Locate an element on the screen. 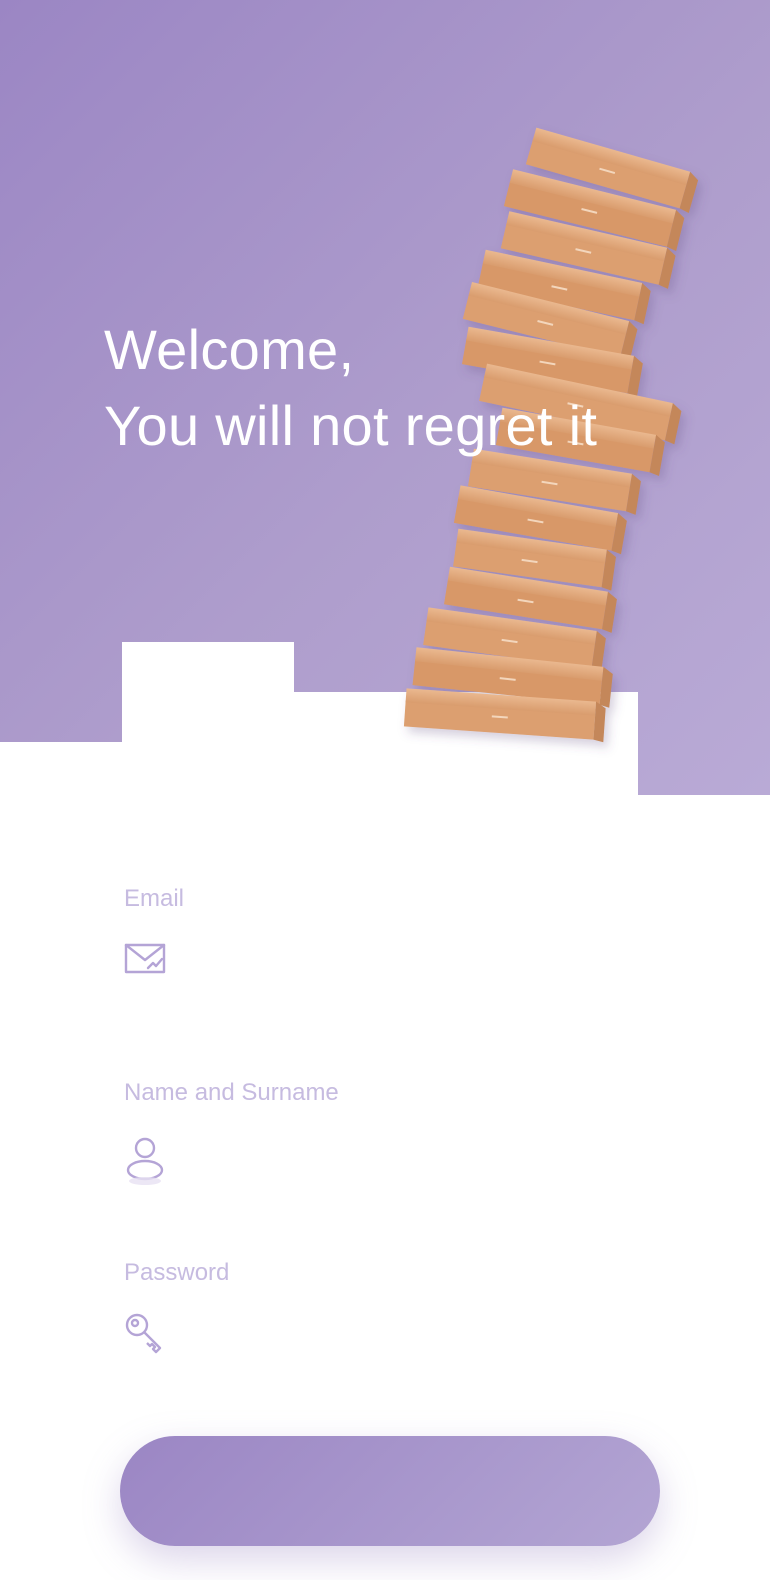 The height and width of the screenshot is (1580, 770). submit-button is located at coordinates (390, 1491).